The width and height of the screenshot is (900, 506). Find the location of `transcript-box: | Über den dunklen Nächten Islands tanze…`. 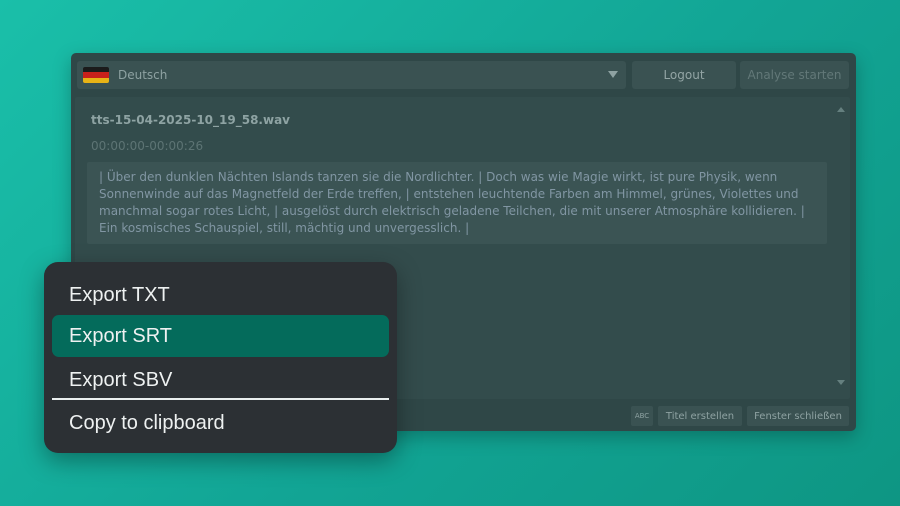

transcript-box: | Über den dunklen Nächten Islands tanze… is located at coordinates (457, 203).